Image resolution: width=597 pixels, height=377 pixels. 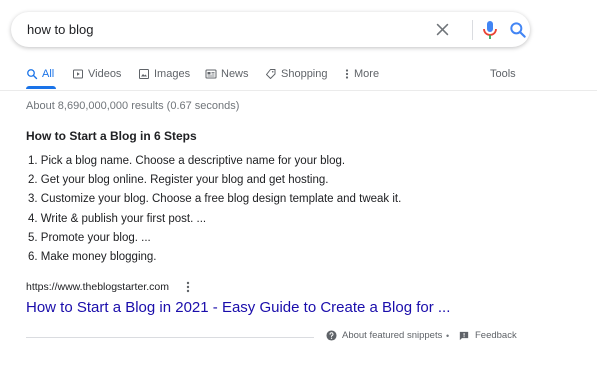 I want to click on tag-icon, so click(x=271, y=74).